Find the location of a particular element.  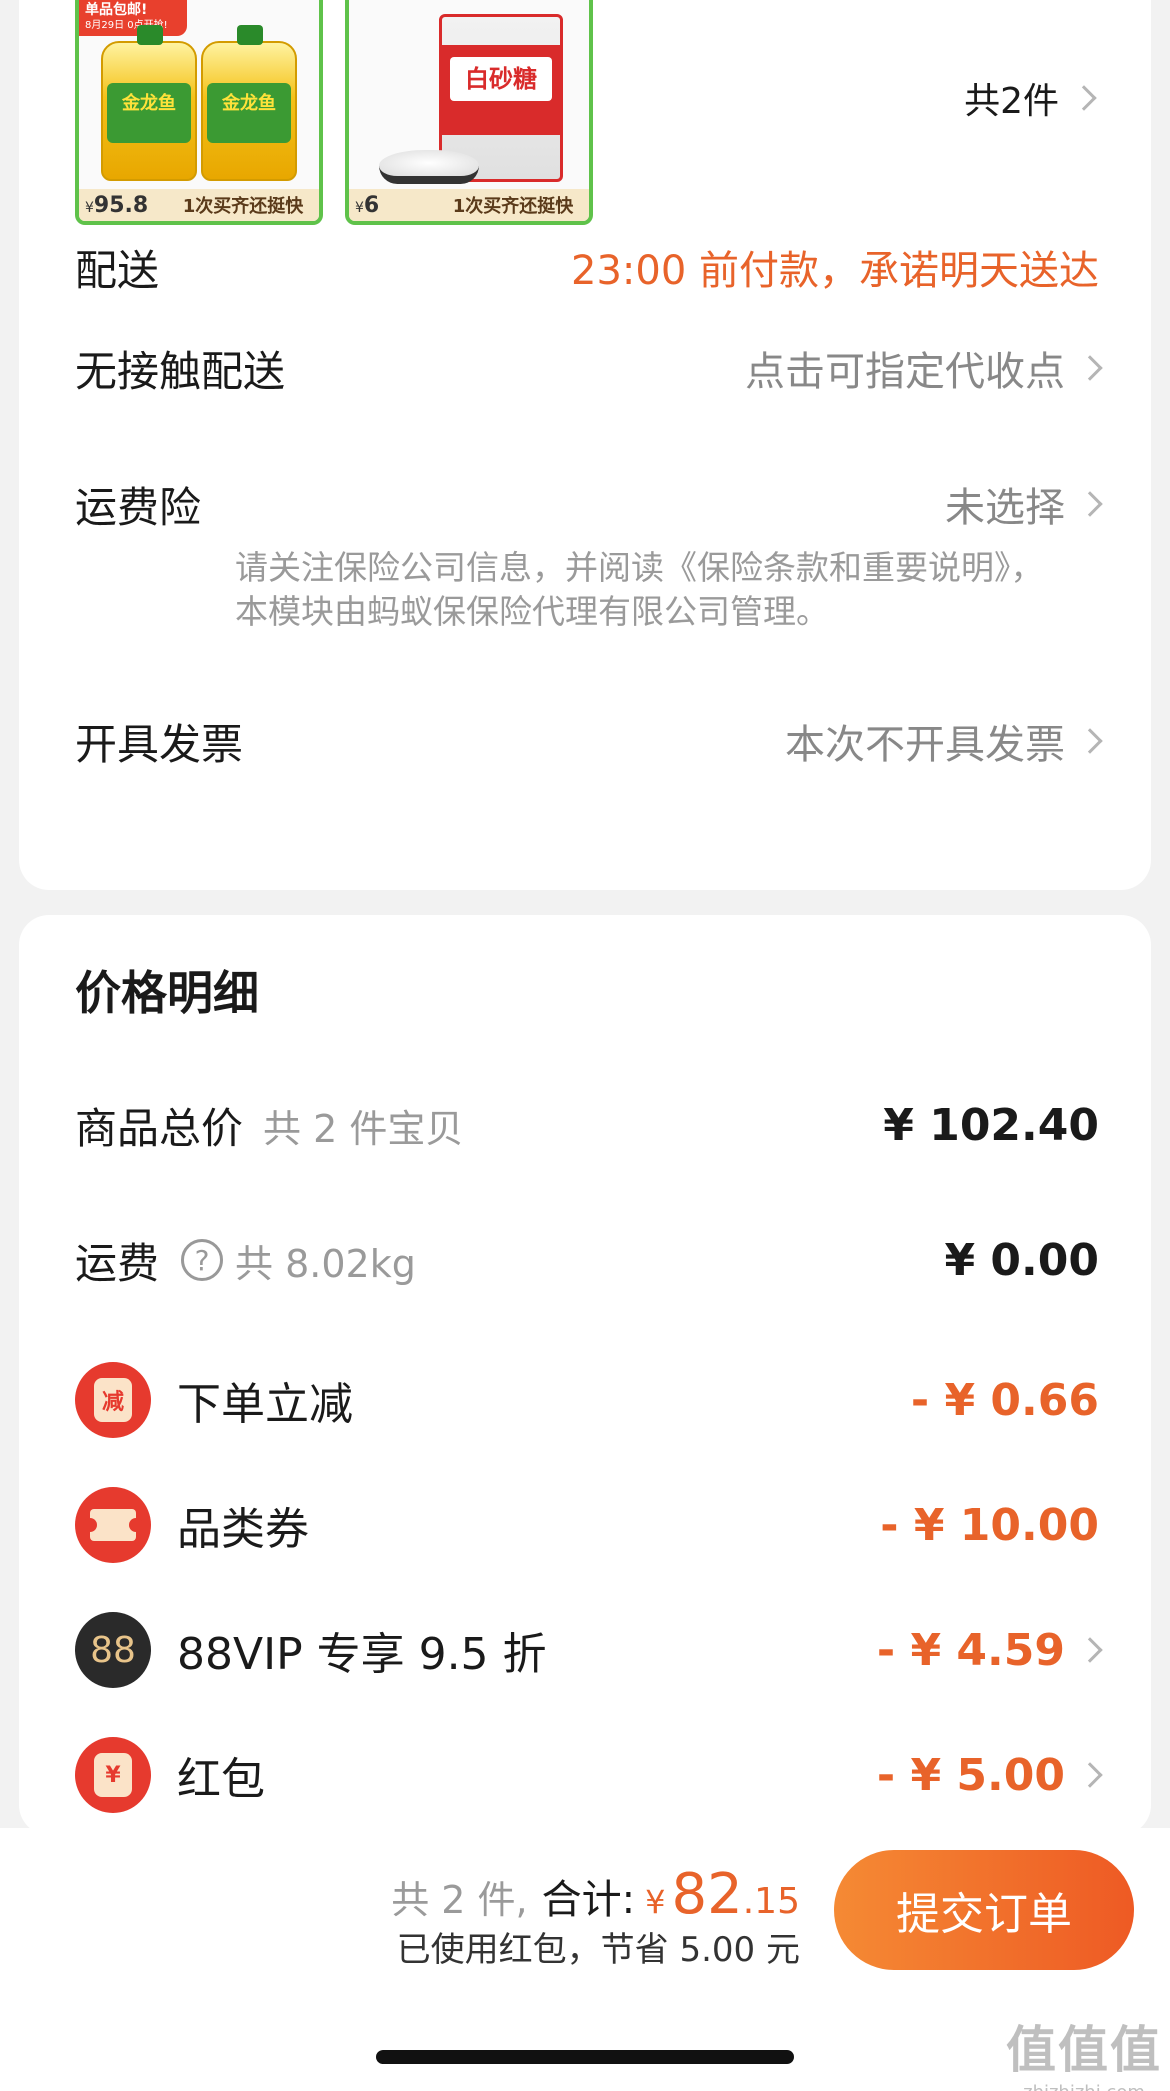

discount-row: 减 下单立减 - ¥ 0.66 is located at coordinates (587, 1400).